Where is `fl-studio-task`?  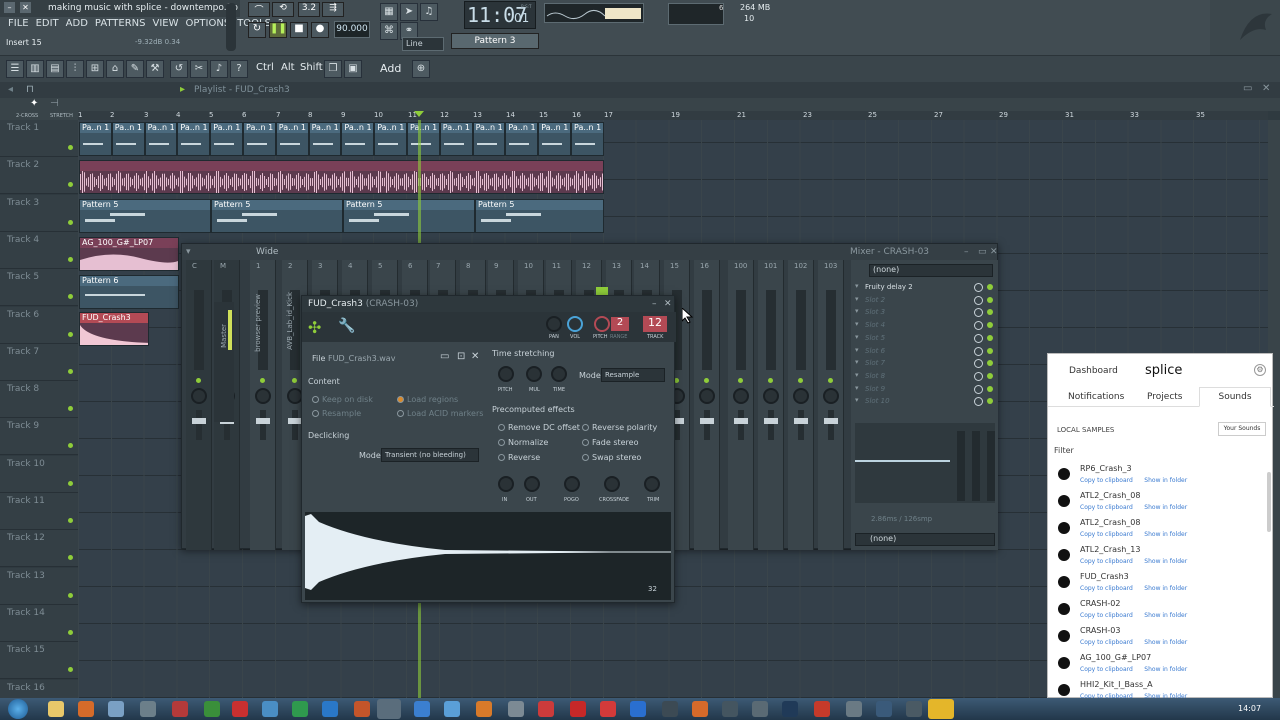
fl-studio-task is located at coordinates (389, 709).